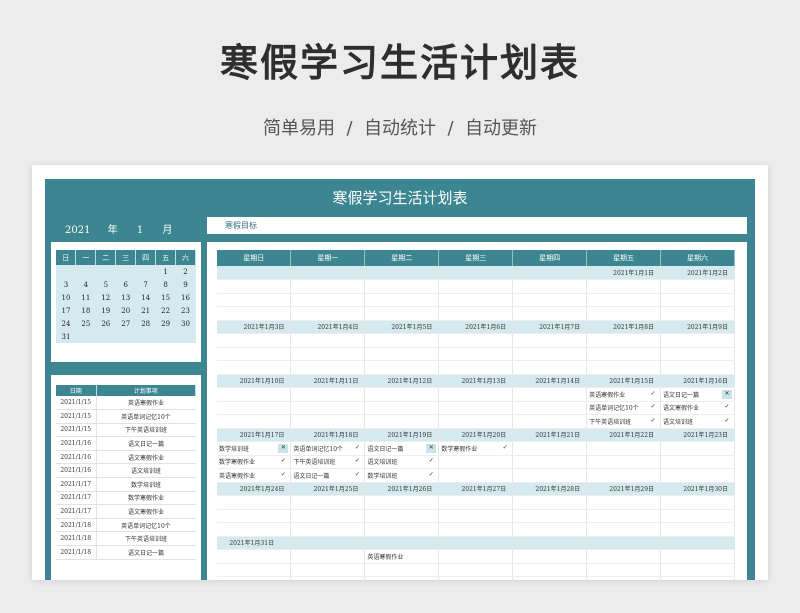 Image resolution: width=800 pixels, height=613 pixels. Describe the element at coordinates (85, 323) in the screenshot. I see `mini-calendar-day: 25` at that location.